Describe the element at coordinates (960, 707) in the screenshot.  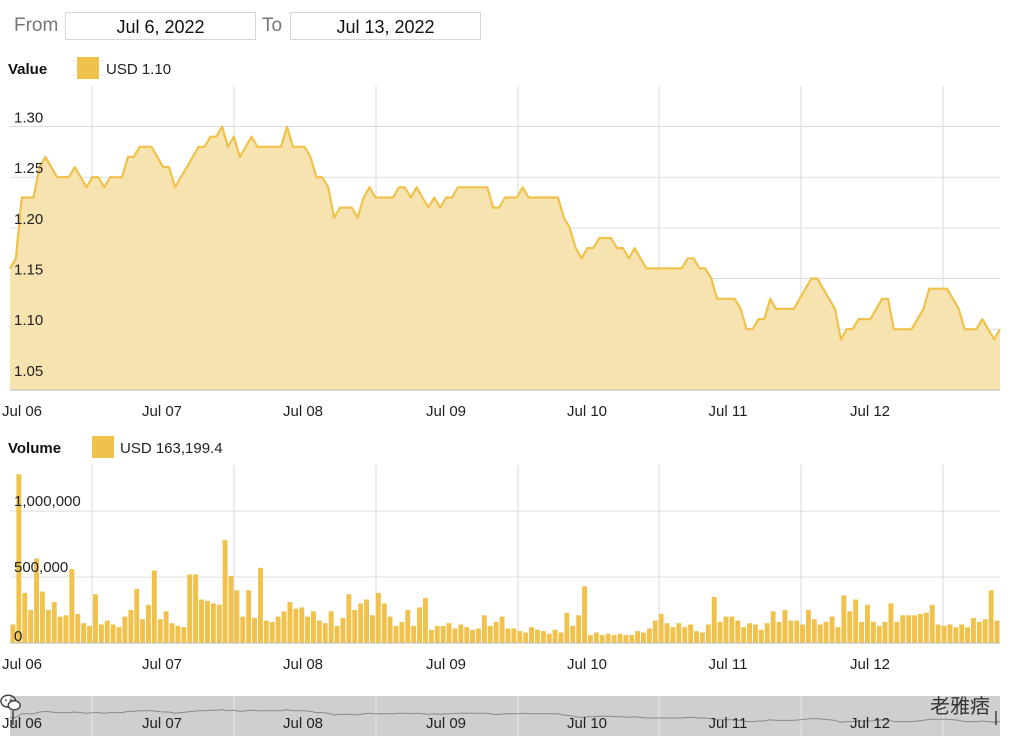
I see `watermark-text: 老雅痞` at that location.